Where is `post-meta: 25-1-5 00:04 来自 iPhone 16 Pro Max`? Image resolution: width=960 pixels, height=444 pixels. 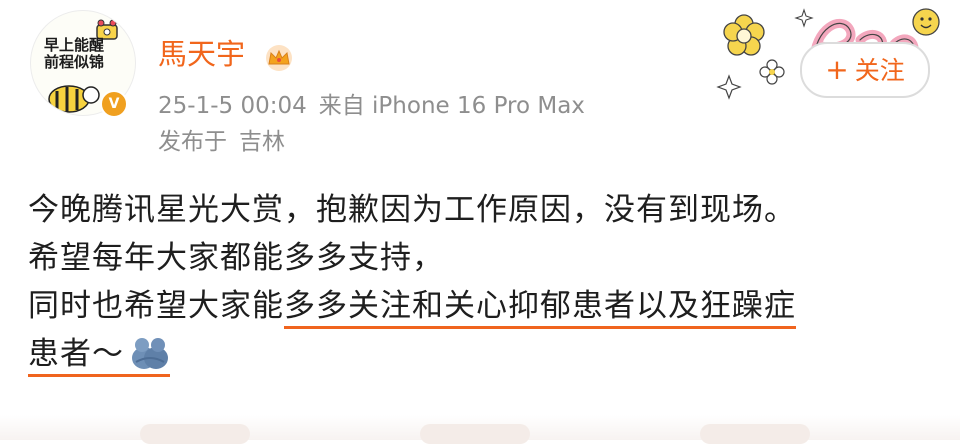 post-meta: 25-1-5 00:04 来自 iPhone 16 Pro Max is located at coordinates (371, 106).